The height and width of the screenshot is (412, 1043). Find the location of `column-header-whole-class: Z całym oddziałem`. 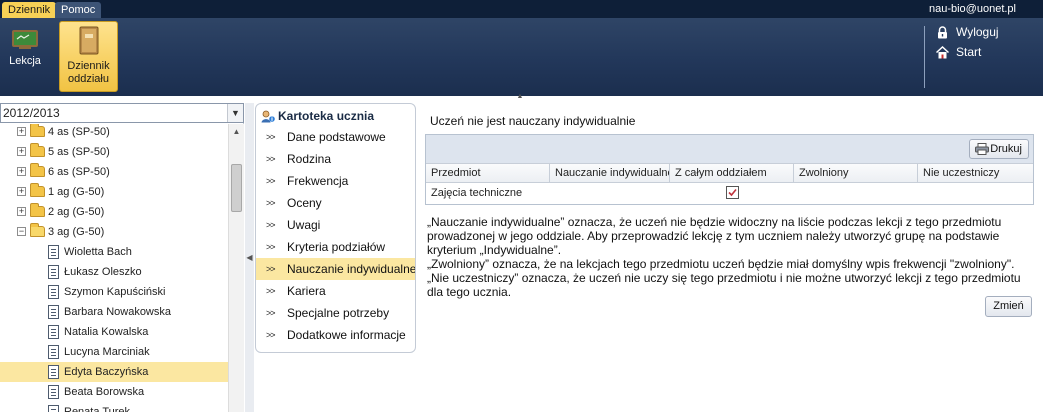

column-header-whole-class: Z całym oddziałem is located at coordinates (732, 173).